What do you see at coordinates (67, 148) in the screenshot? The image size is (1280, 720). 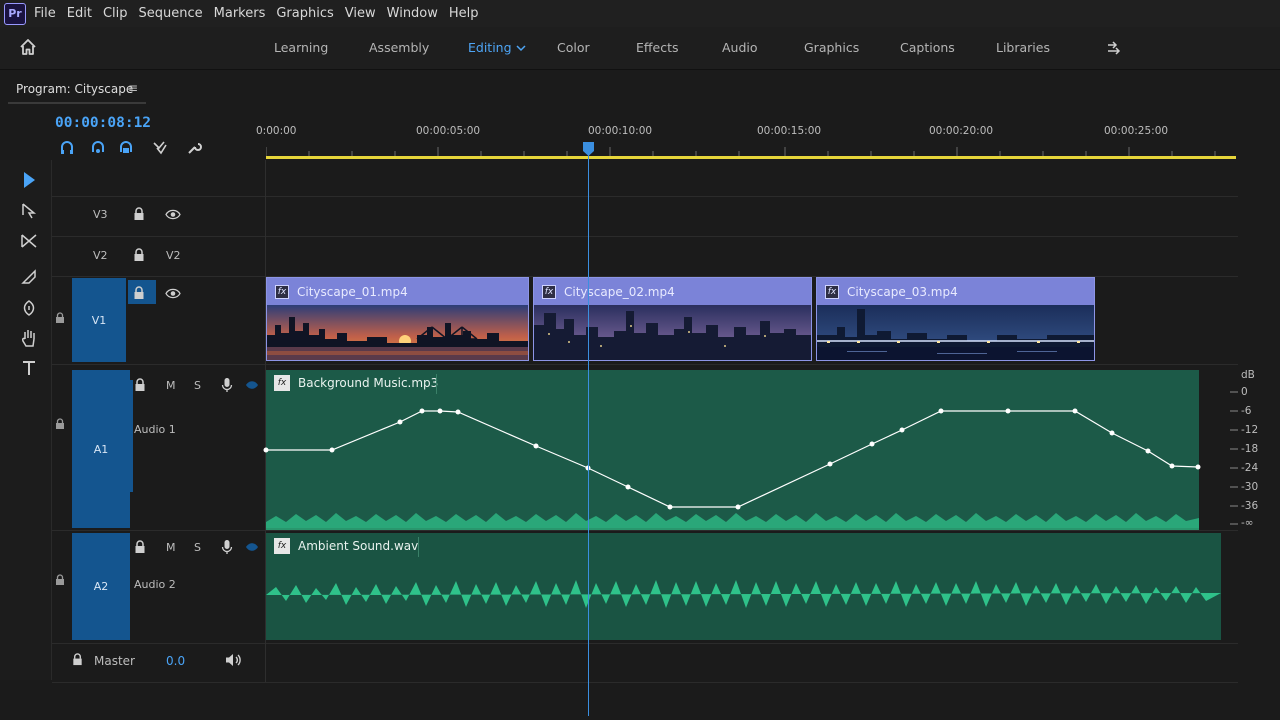 I see `snap-icon` at bounding box center [67, 148].